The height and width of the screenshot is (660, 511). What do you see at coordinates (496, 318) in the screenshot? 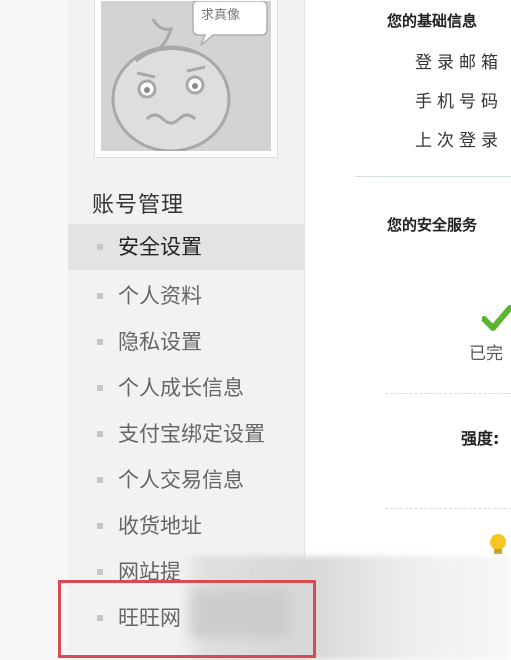
I see `checkmark-icon` at bounding box center [496, 318].